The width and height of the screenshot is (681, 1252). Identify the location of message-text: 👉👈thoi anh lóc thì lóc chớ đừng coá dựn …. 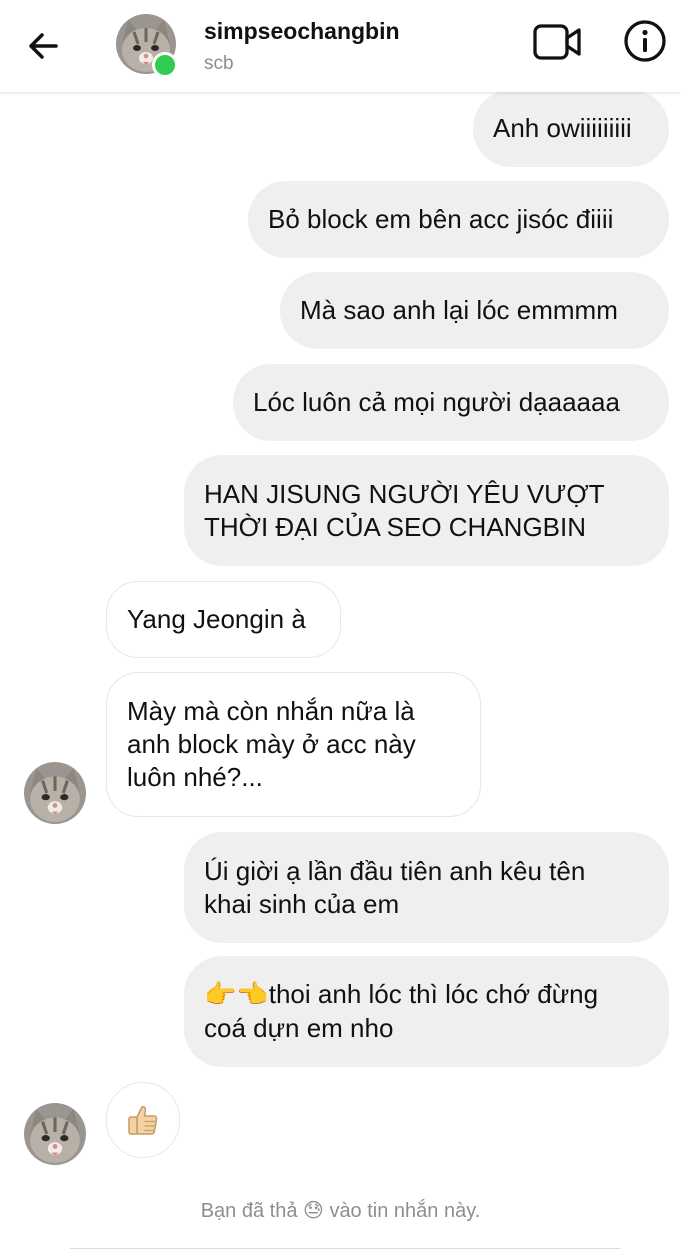
(401, 1011).